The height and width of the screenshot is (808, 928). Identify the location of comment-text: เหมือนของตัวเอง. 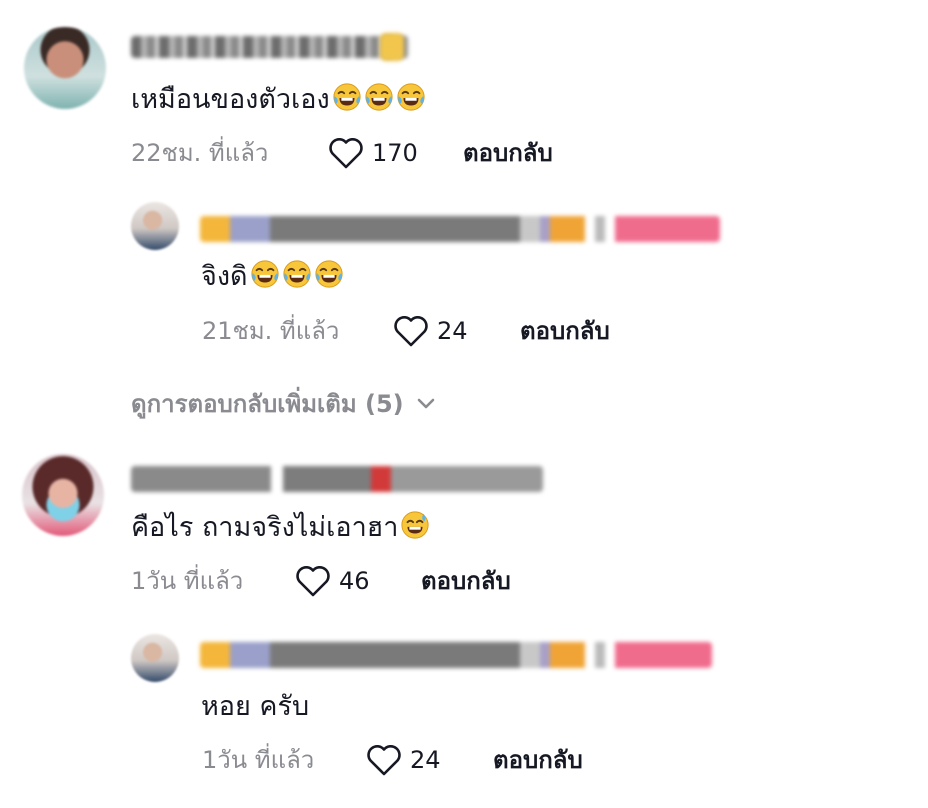
(278, 99).